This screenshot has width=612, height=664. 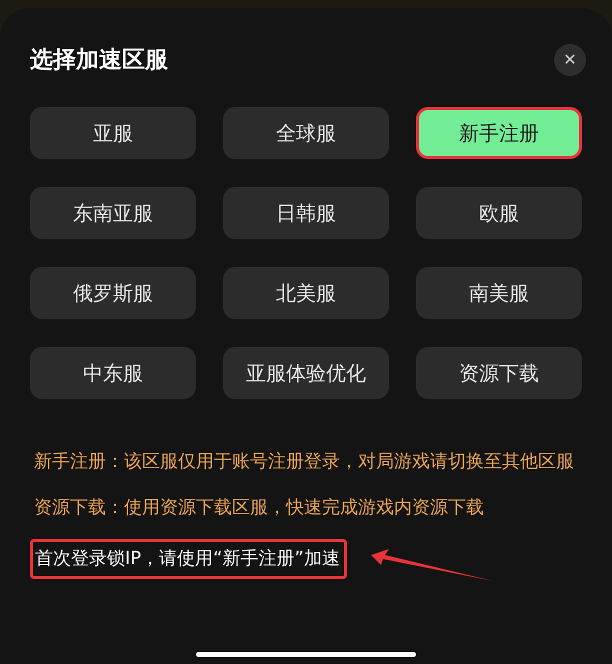 What do you see at coordinates (113, 373) in the screenshot?
I see `region-button: 中东服` at bounding box center [113, 373].